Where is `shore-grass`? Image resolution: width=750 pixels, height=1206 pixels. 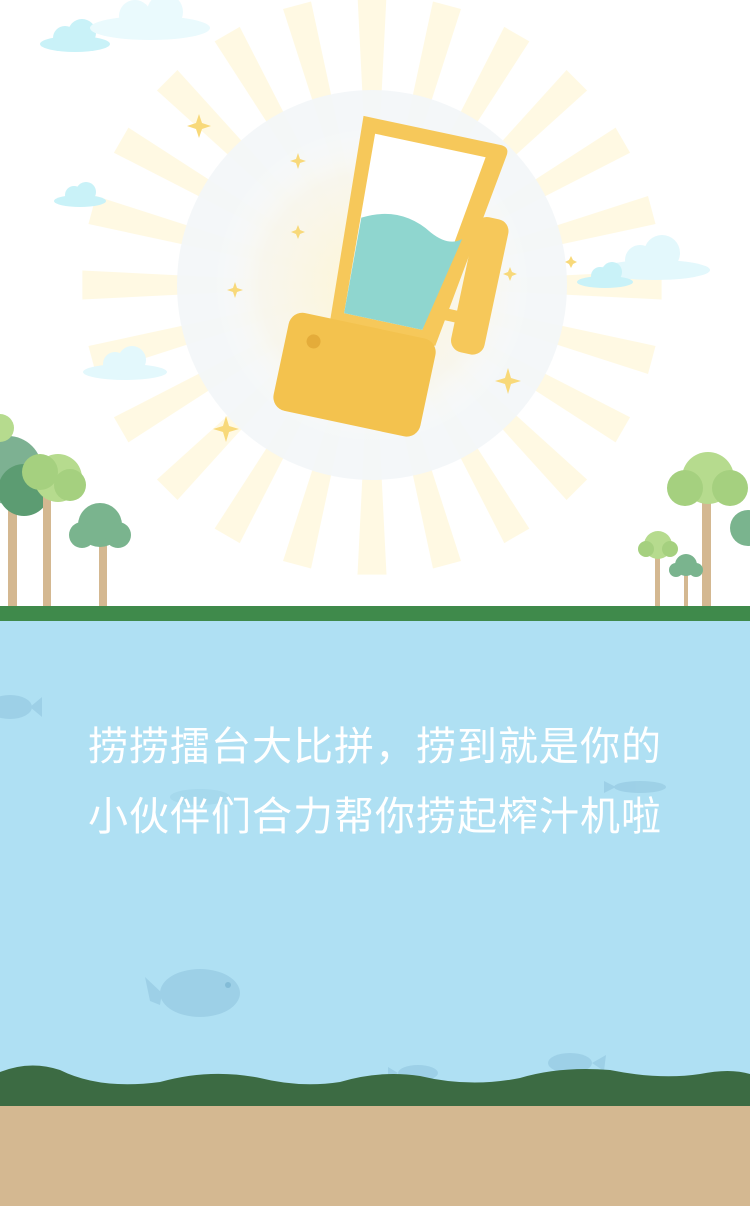 shore-grass is located at coordinates (375, 613).